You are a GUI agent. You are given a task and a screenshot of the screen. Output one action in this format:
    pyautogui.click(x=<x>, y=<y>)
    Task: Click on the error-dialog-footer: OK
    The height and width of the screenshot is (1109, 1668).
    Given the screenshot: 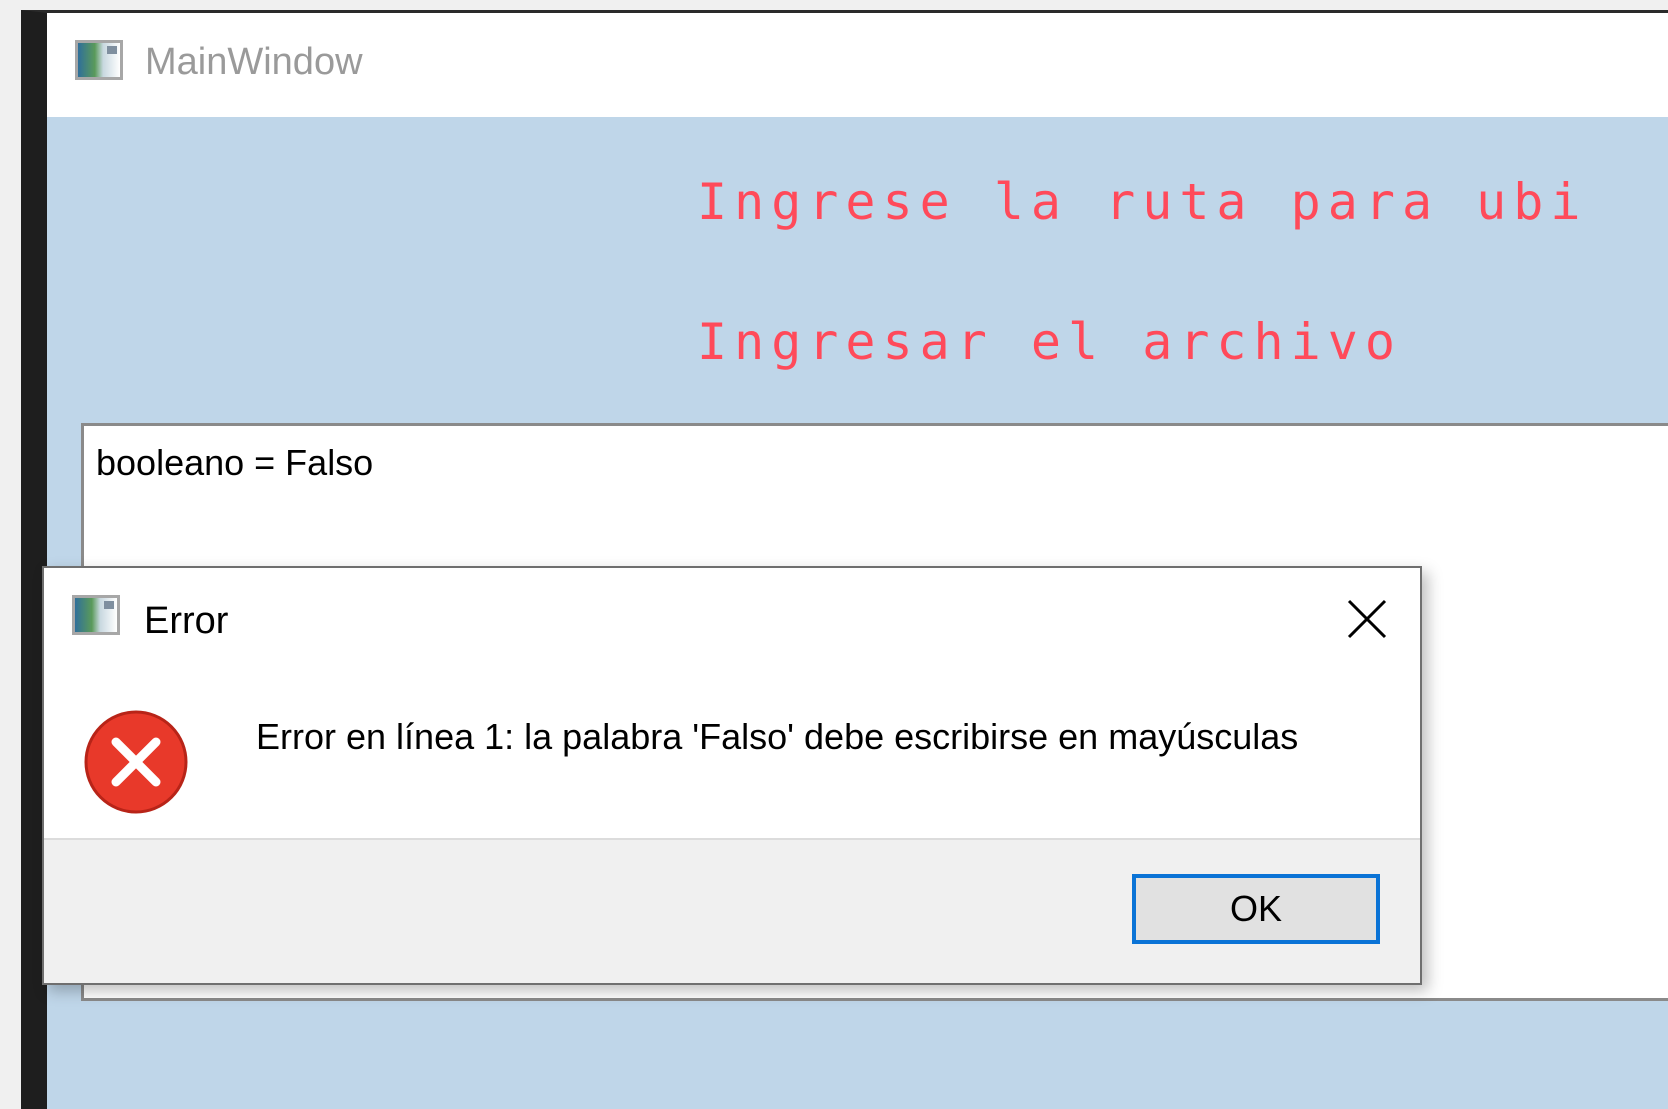 What is the action you would take?
    pyautogui.click(x=732, y=910)
    